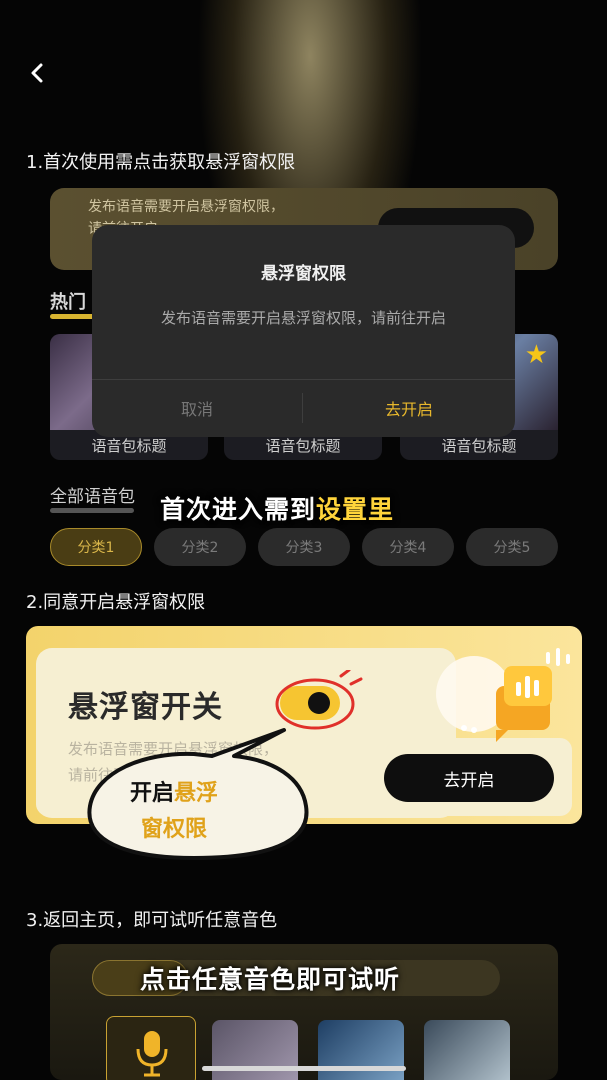  I want to click on voice-bubble-icon, so click(503, 695).